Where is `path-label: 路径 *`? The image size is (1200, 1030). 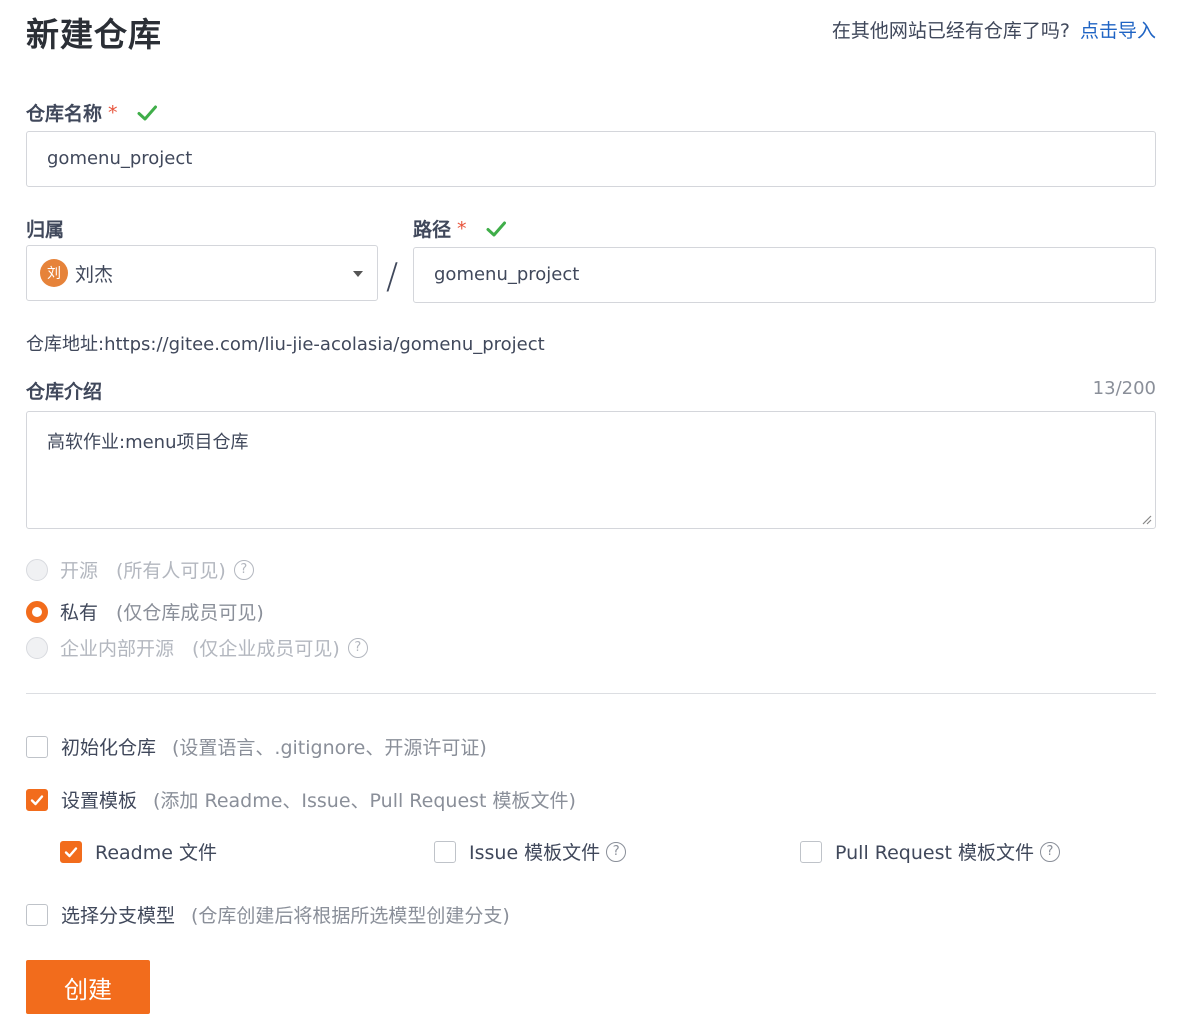
path-label: 路径 * is located at coordinates (460, 228).